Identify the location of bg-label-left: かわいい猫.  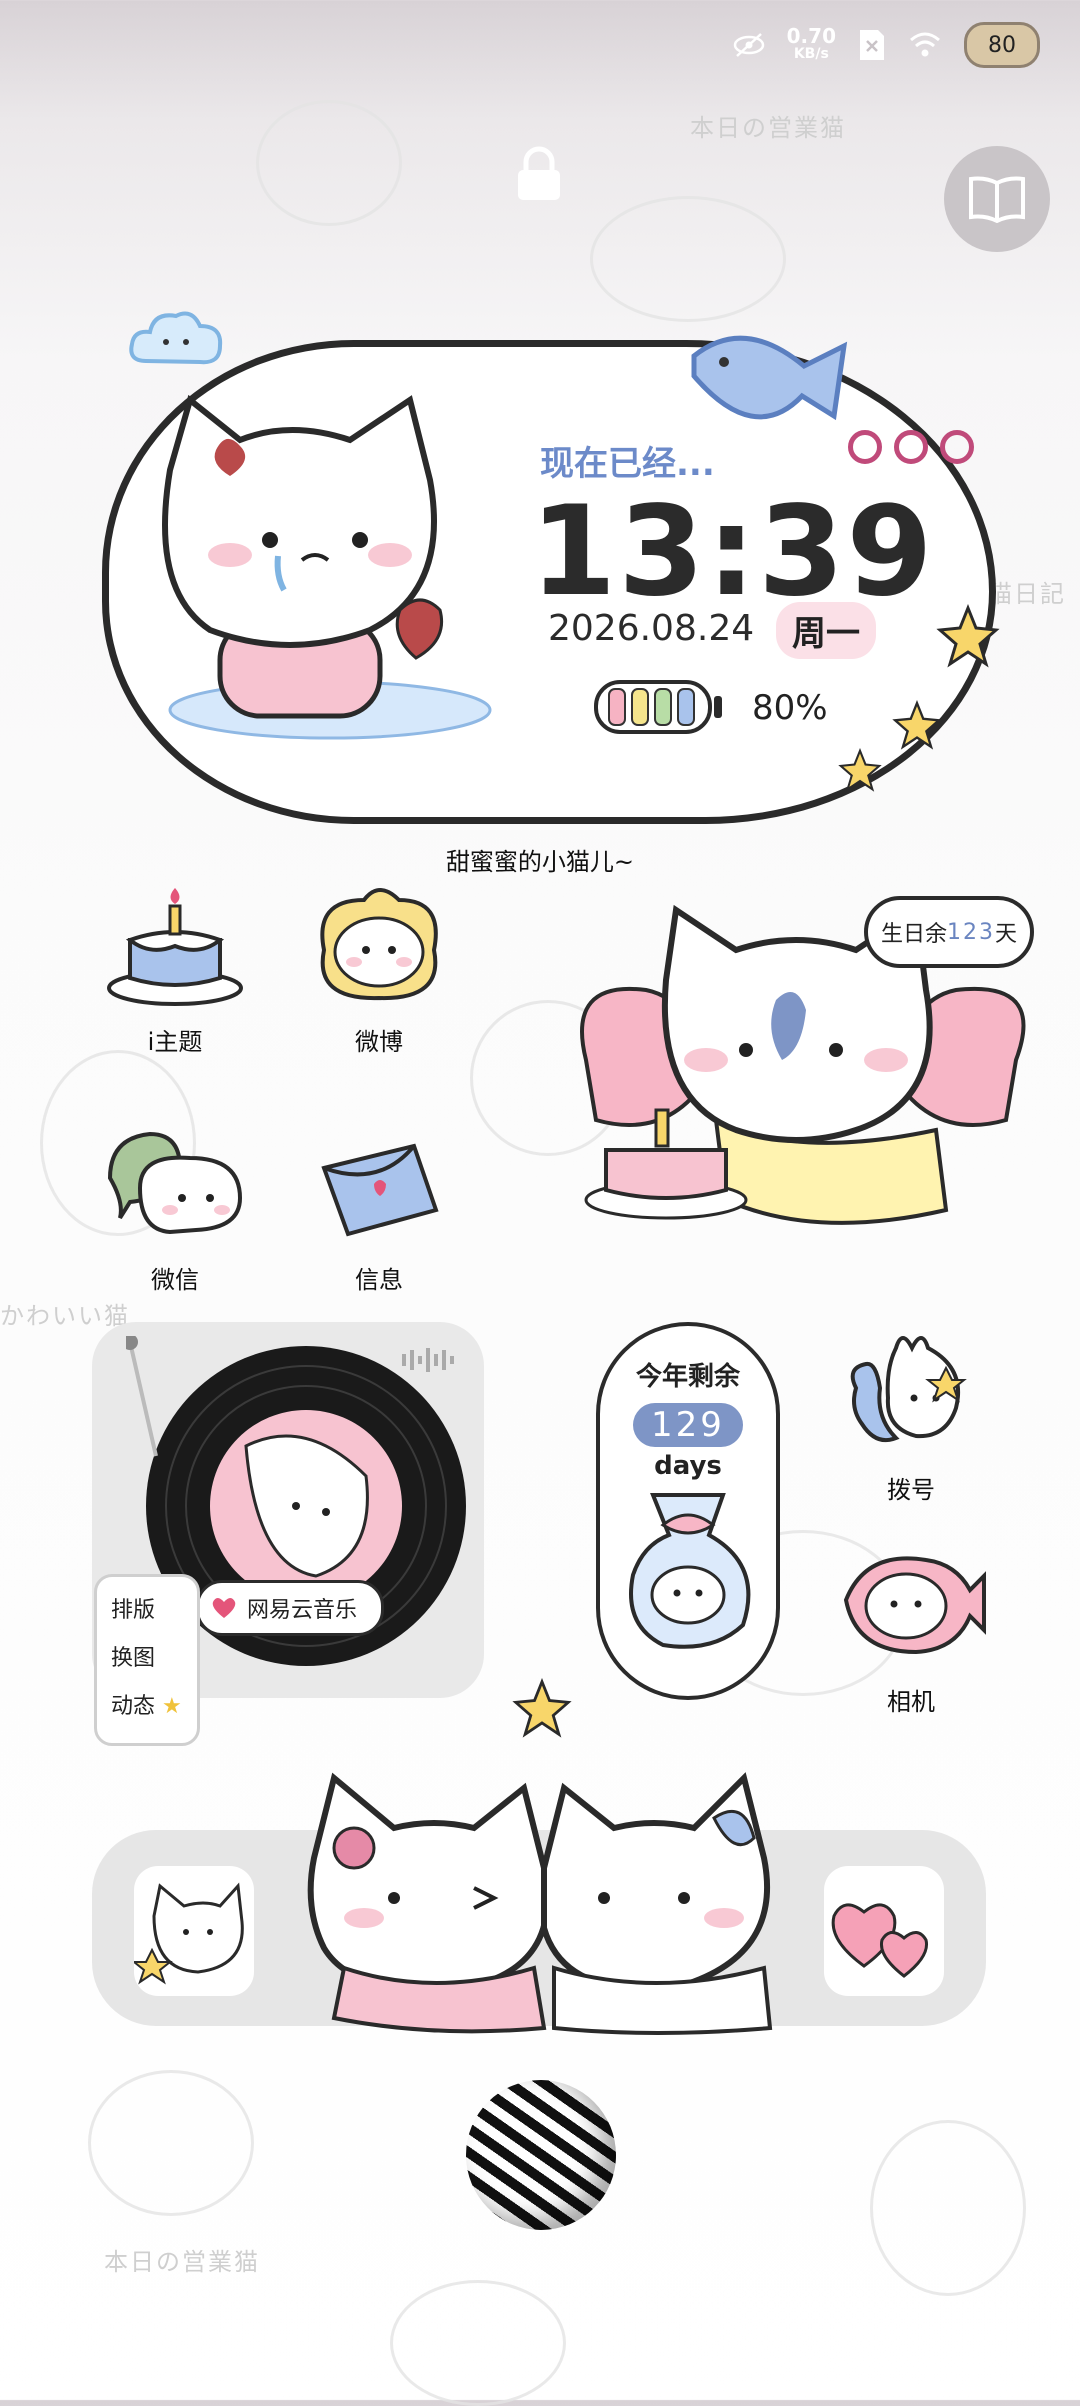
(65, 1316).